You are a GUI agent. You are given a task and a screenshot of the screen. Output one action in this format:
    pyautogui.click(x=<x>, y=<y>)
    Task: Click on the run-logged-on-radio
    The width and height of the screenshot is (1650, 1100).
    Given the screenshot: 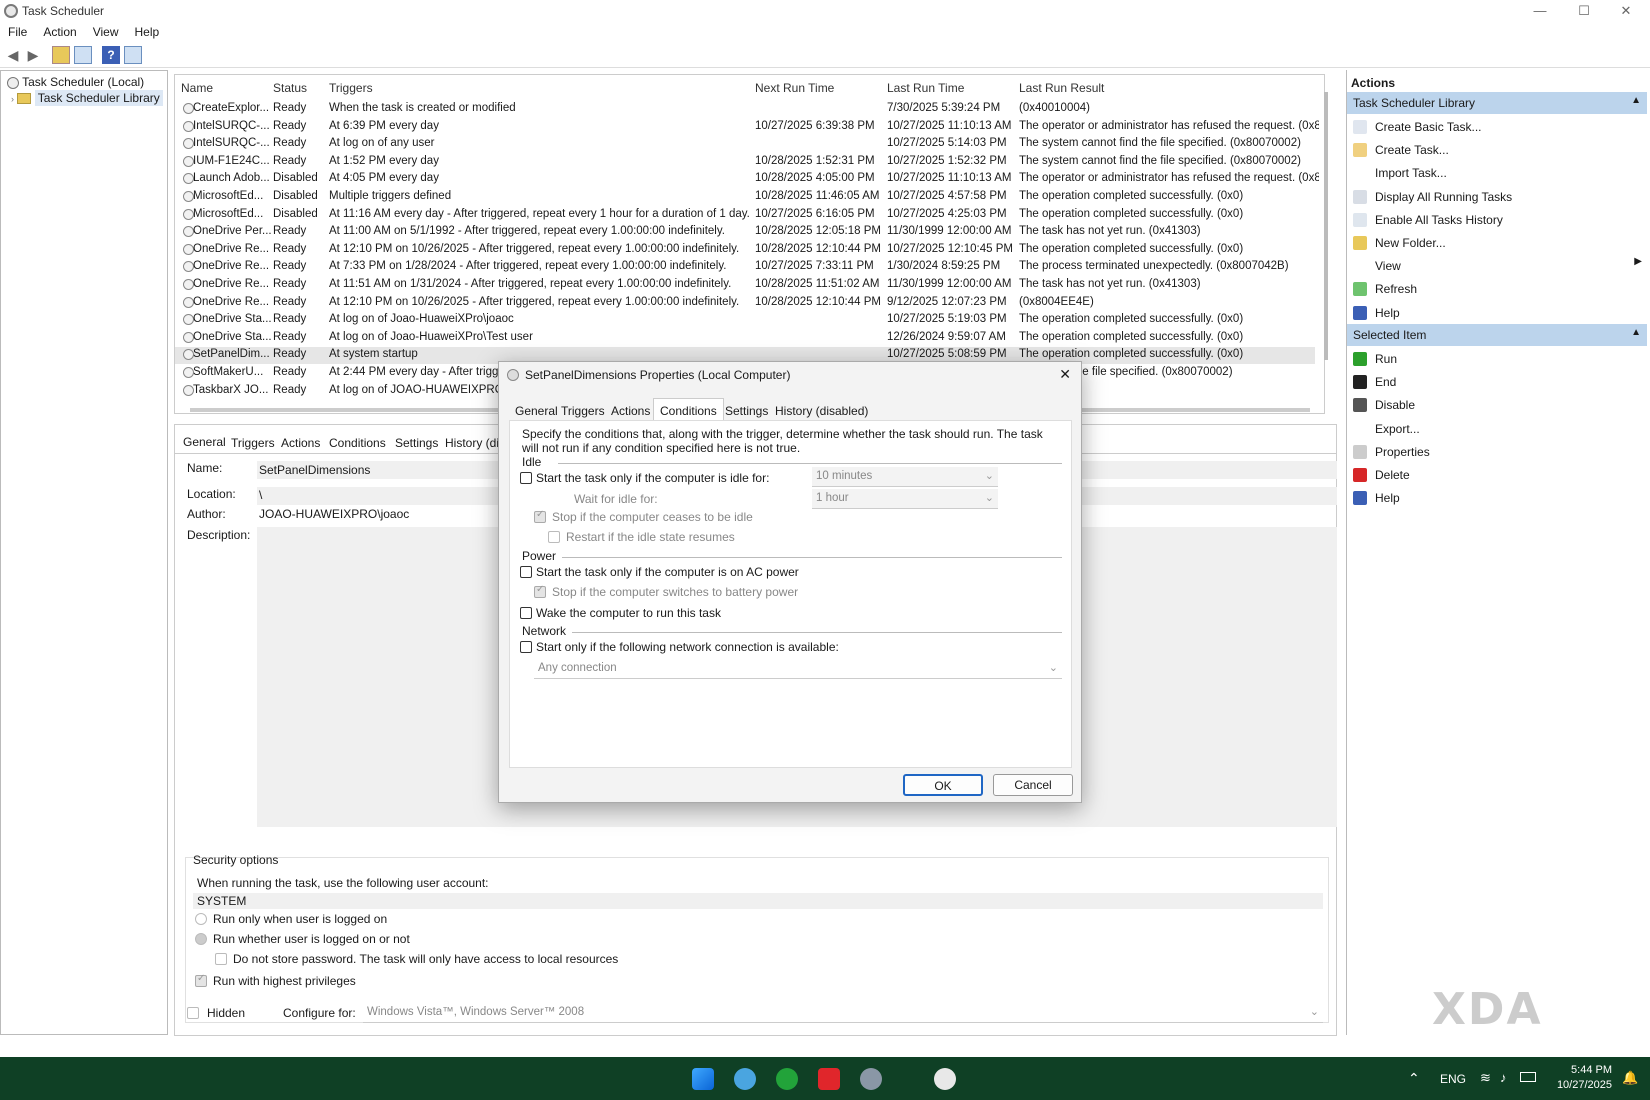 What is the action you would take?
    pyautogui.click(x=201, y=919)
    